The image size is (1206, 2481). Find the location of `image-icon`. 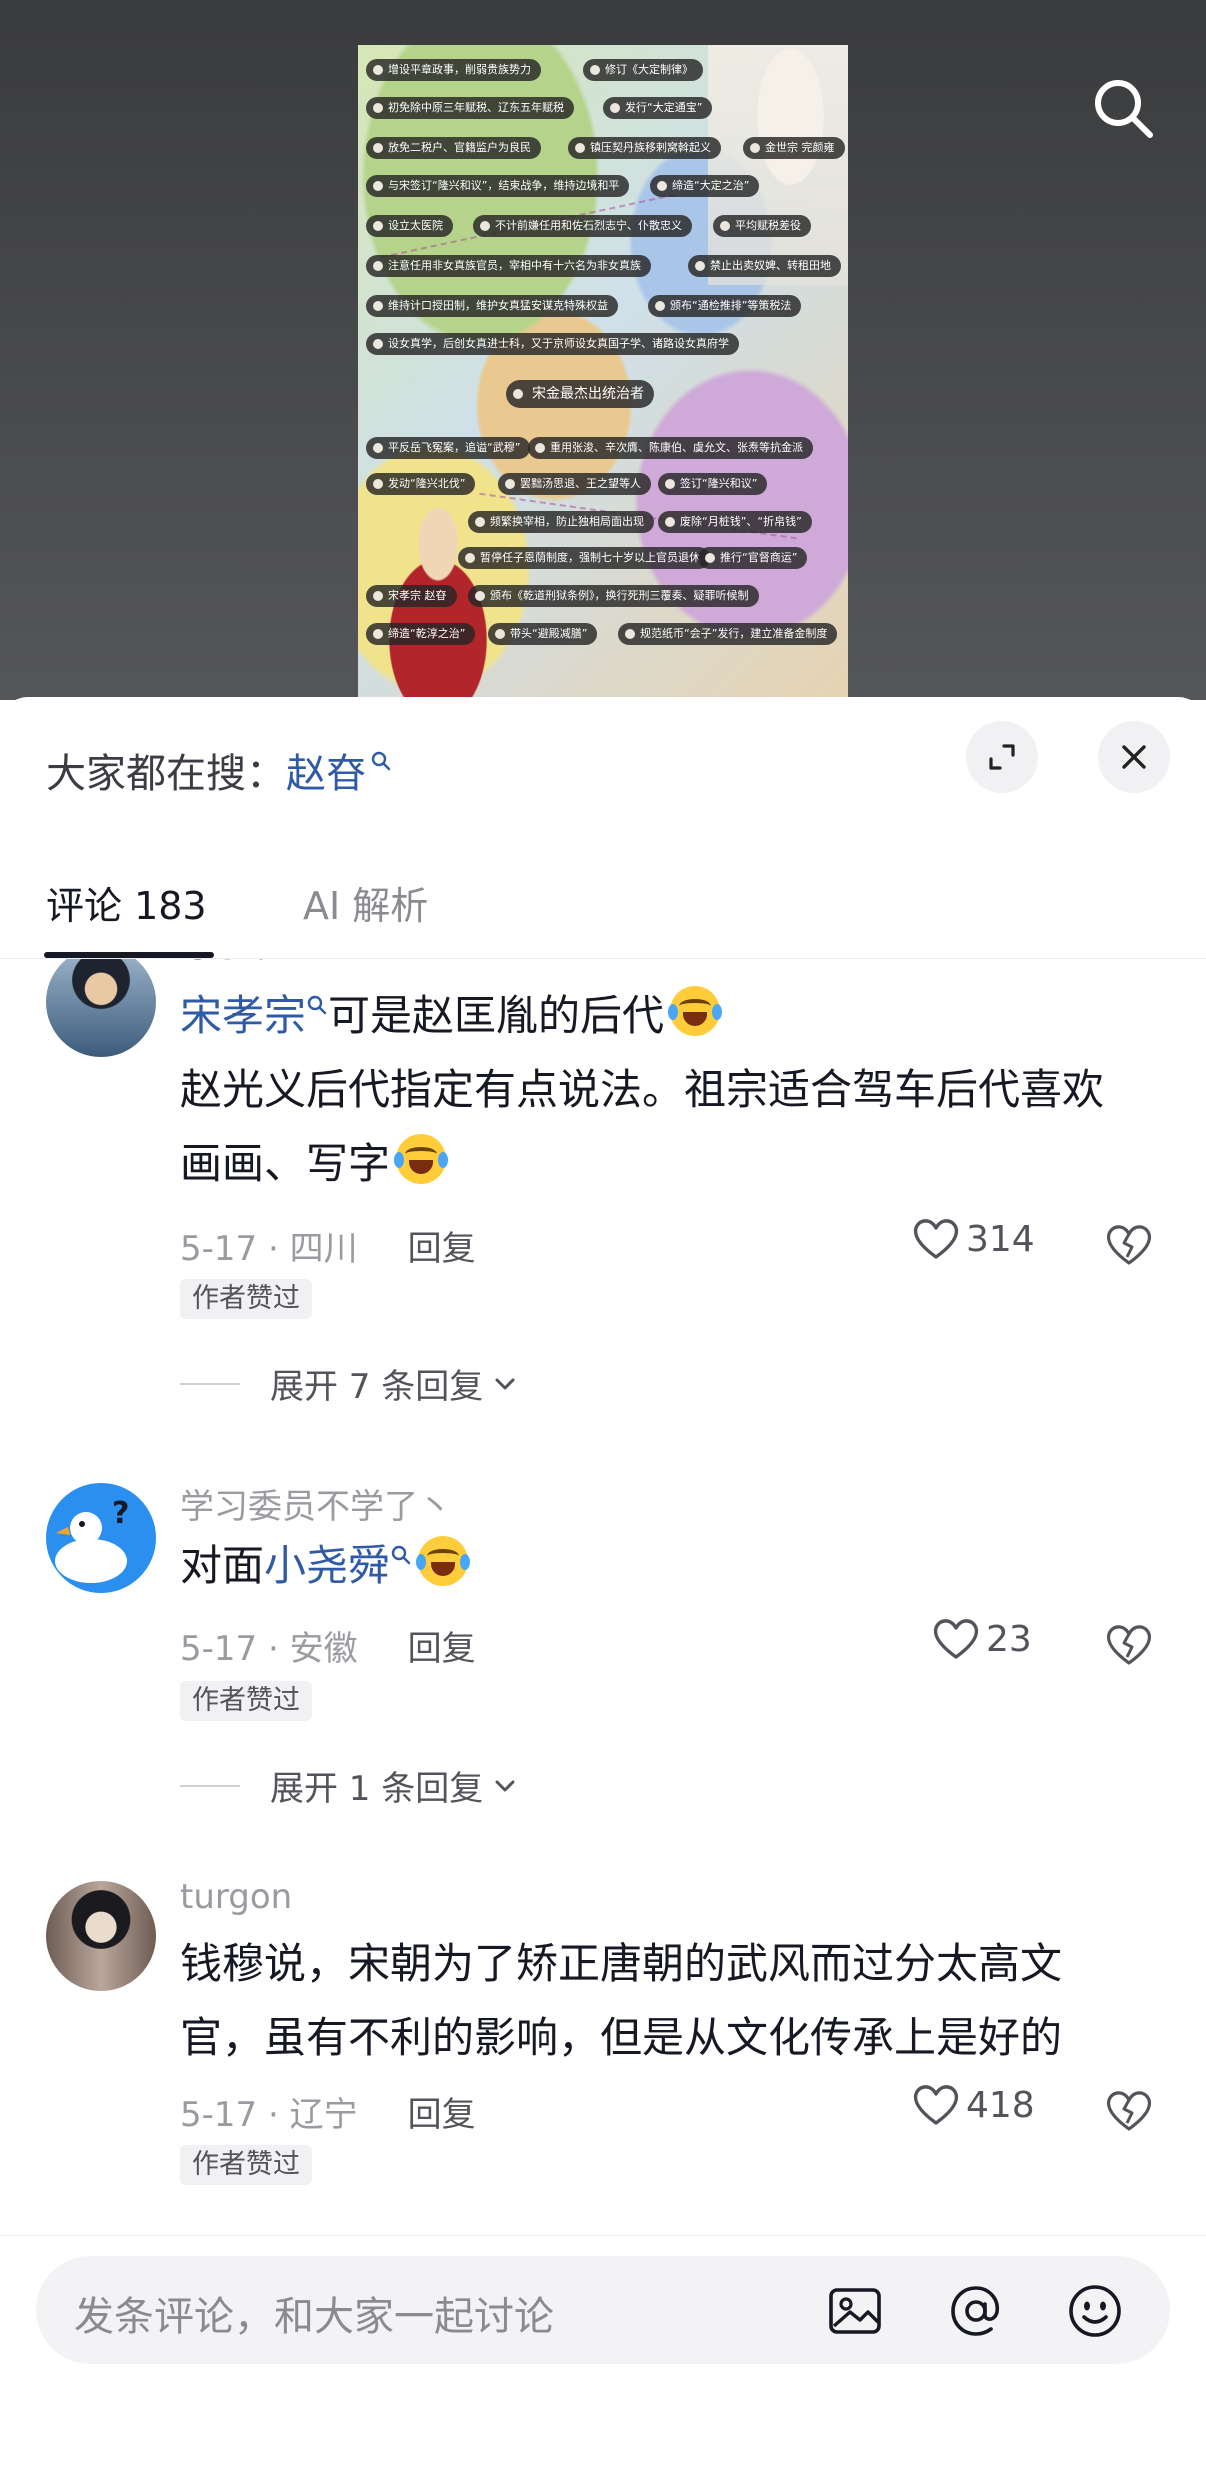

image-icon is located at coordinates (855, 2311).